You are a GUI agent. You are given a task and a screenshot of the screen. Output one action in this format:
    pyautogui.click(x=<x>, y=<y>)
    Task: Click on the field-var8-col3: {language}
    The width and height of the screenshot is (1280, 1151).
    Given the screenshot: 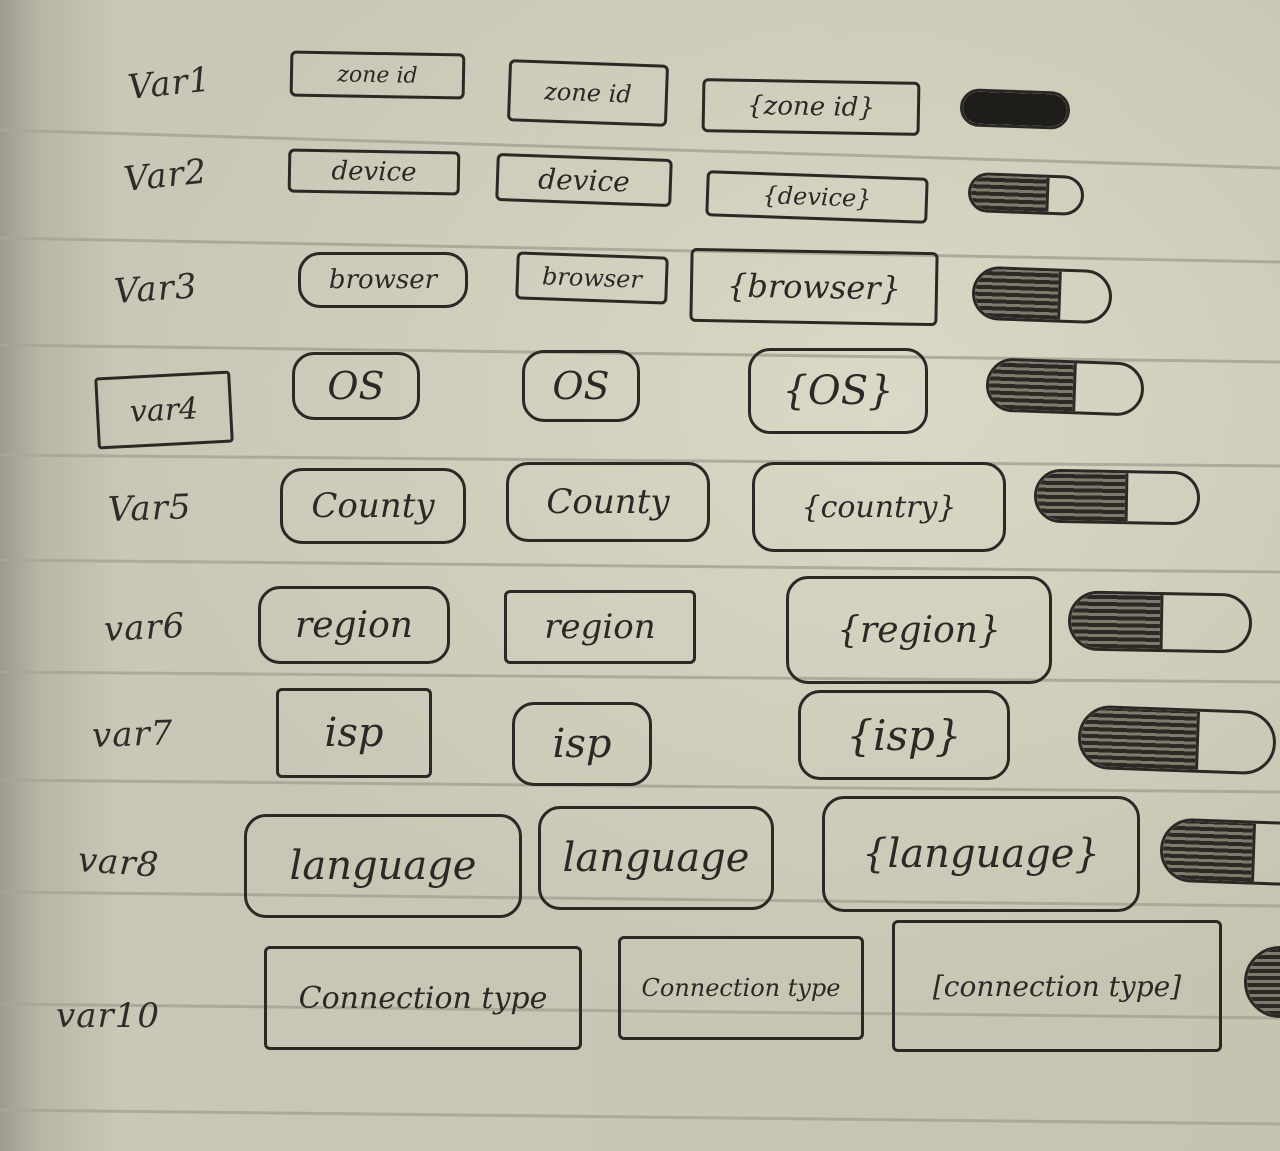 What is the action you would take?
    pyautogui.click(x=981, y=854)
    